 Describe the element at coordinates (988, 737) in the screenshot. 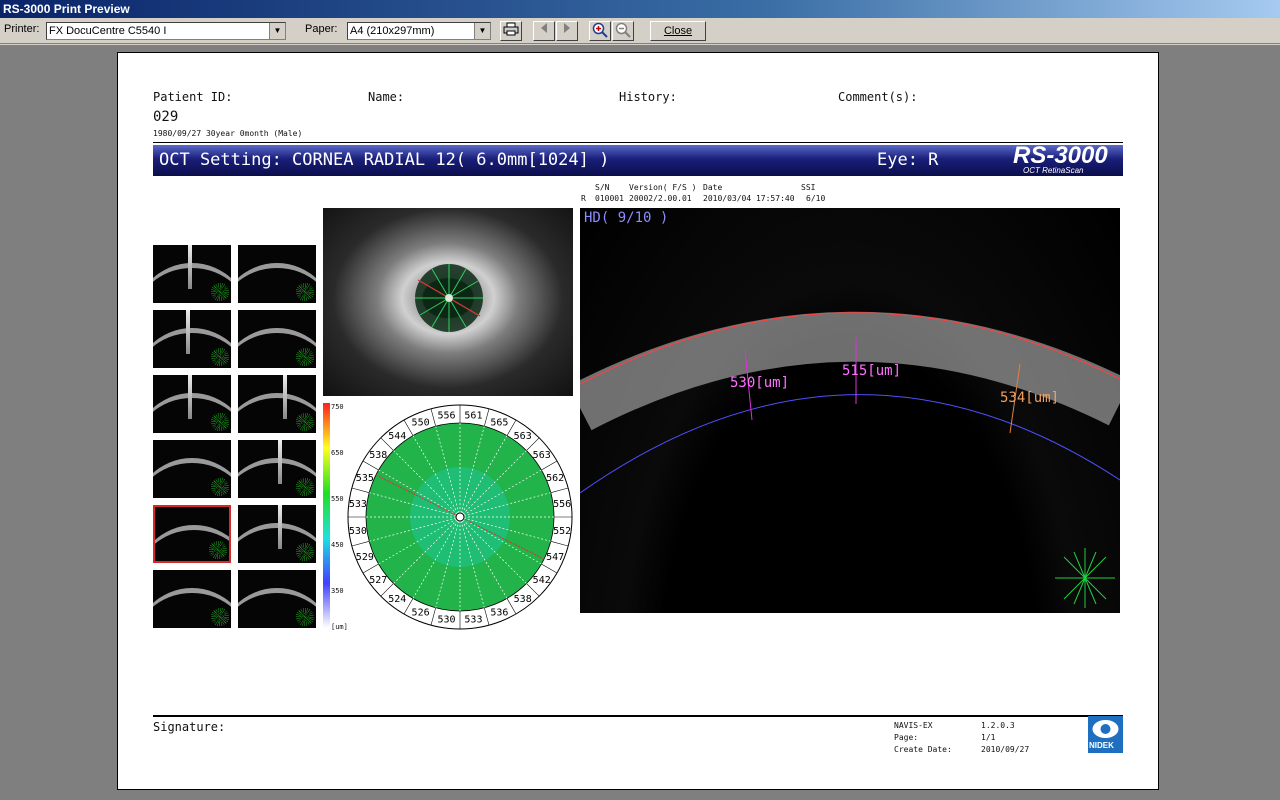

I see `page-value: 1/1` at that location.